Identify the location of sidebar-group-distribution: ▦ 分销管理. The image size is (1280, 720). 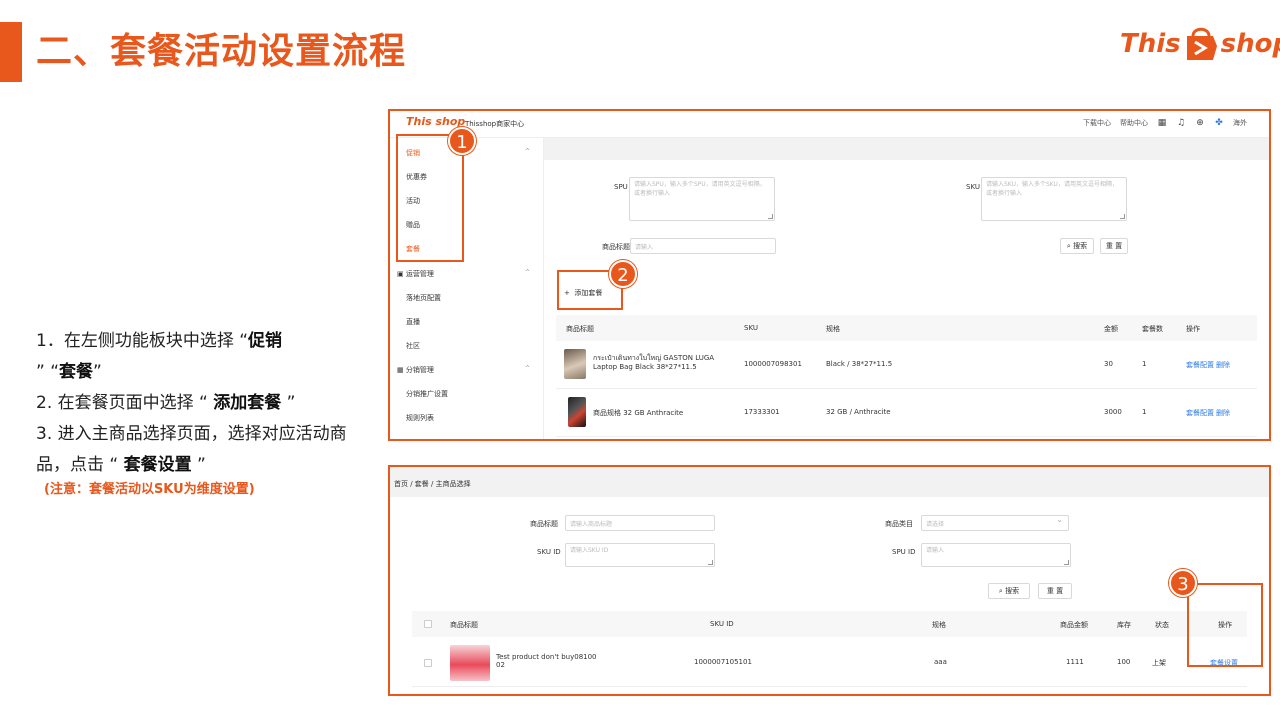
(415, 370).